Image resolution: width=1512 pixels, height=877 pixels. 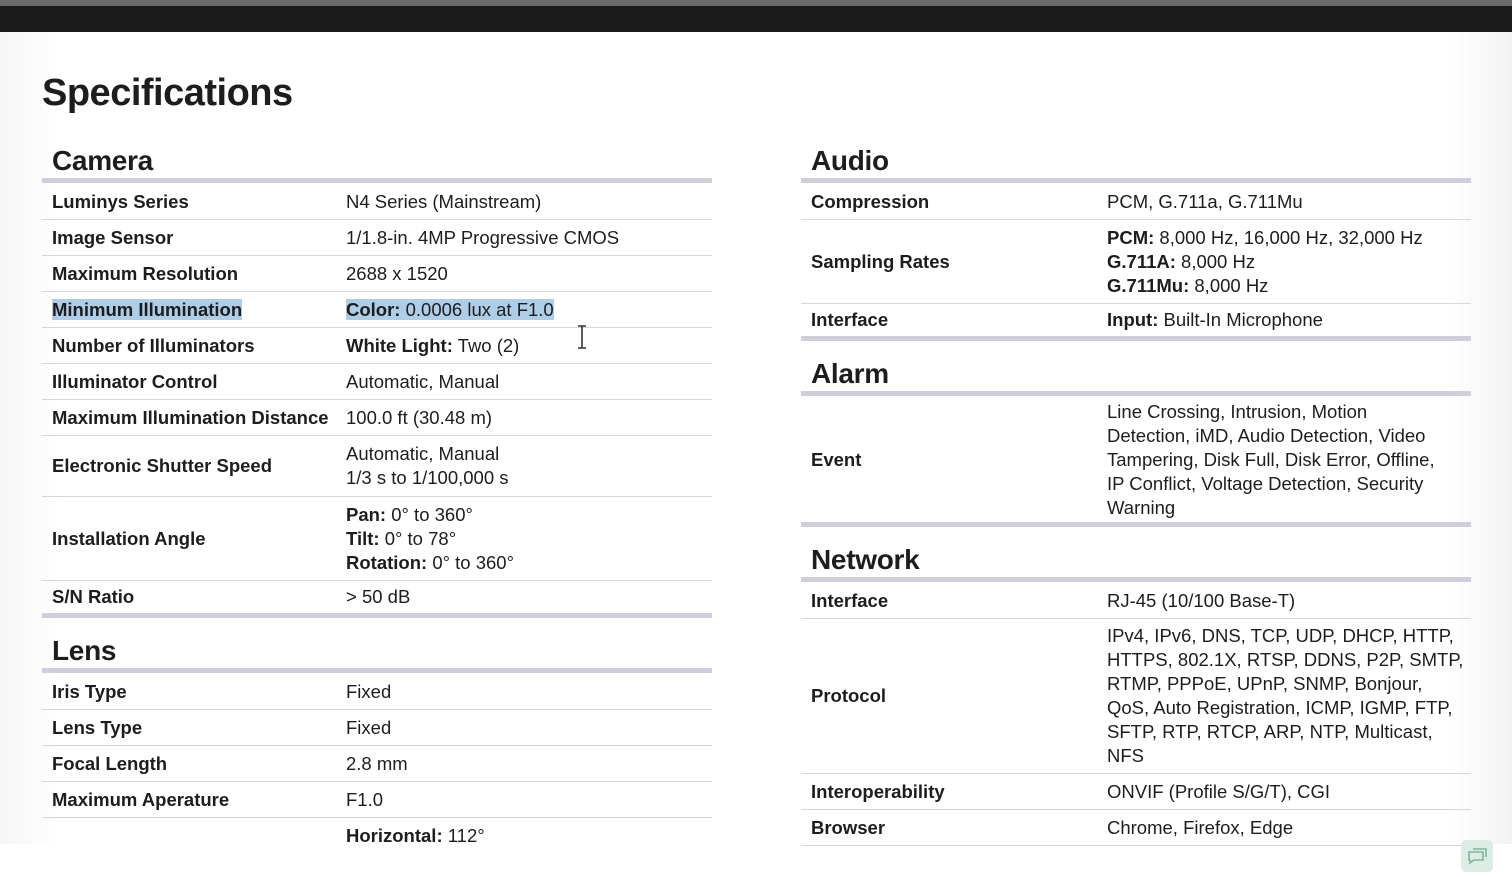 I want to click on spec-label: Image Sensor, so click(x=113, y=237).